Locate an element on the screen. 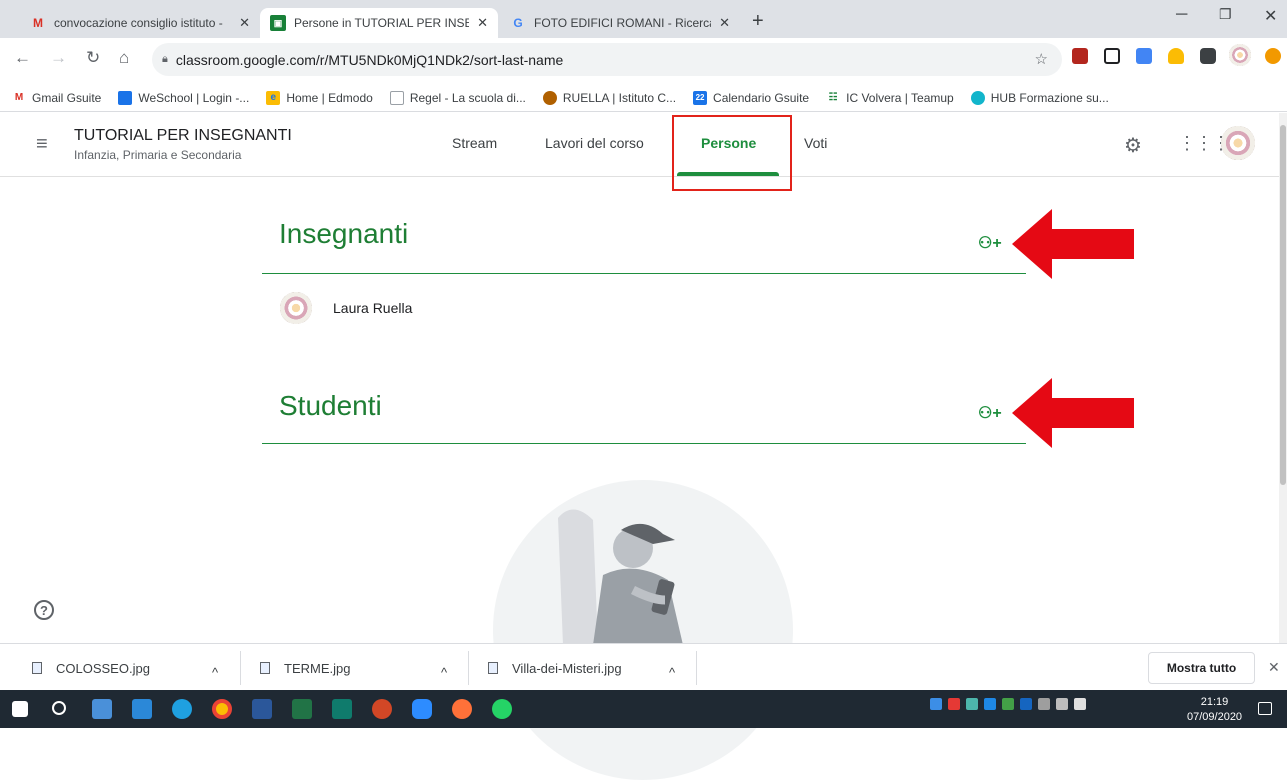 The width and height of the screenshot is (1287, 780). display-icon is located at coordinates (1062, 704).